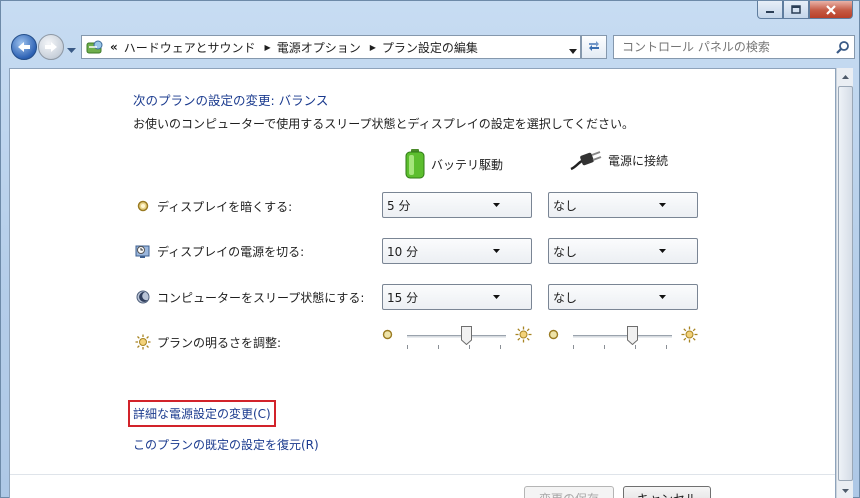 This screenshot has width=860, height=498. What do you see at coordinates (231, 251) in the screenshot?
I see `setting-label: ディスプレイの電源を切る:` at bounding box center [231, 251].